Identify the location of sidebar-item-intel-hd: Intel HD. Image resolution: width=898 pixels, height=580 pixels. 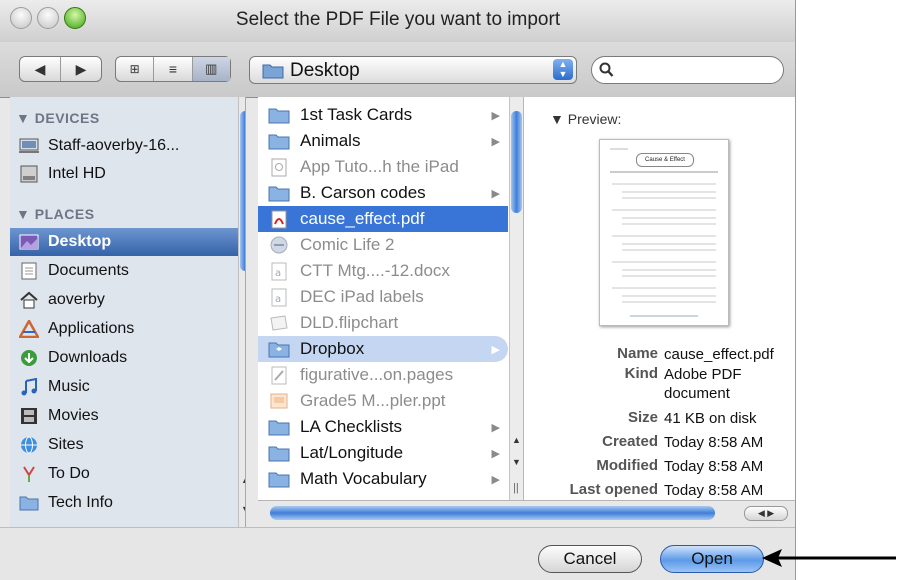
(124, 174).